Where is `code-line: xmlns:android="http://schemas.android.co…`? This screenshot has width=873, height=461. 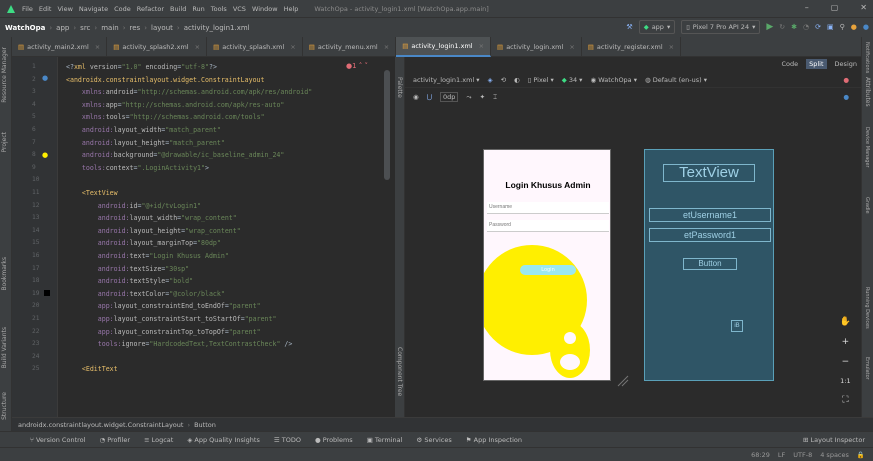 code-line: xmlns:android="http://schemas.android.co… is located at coordinates (189, 92).